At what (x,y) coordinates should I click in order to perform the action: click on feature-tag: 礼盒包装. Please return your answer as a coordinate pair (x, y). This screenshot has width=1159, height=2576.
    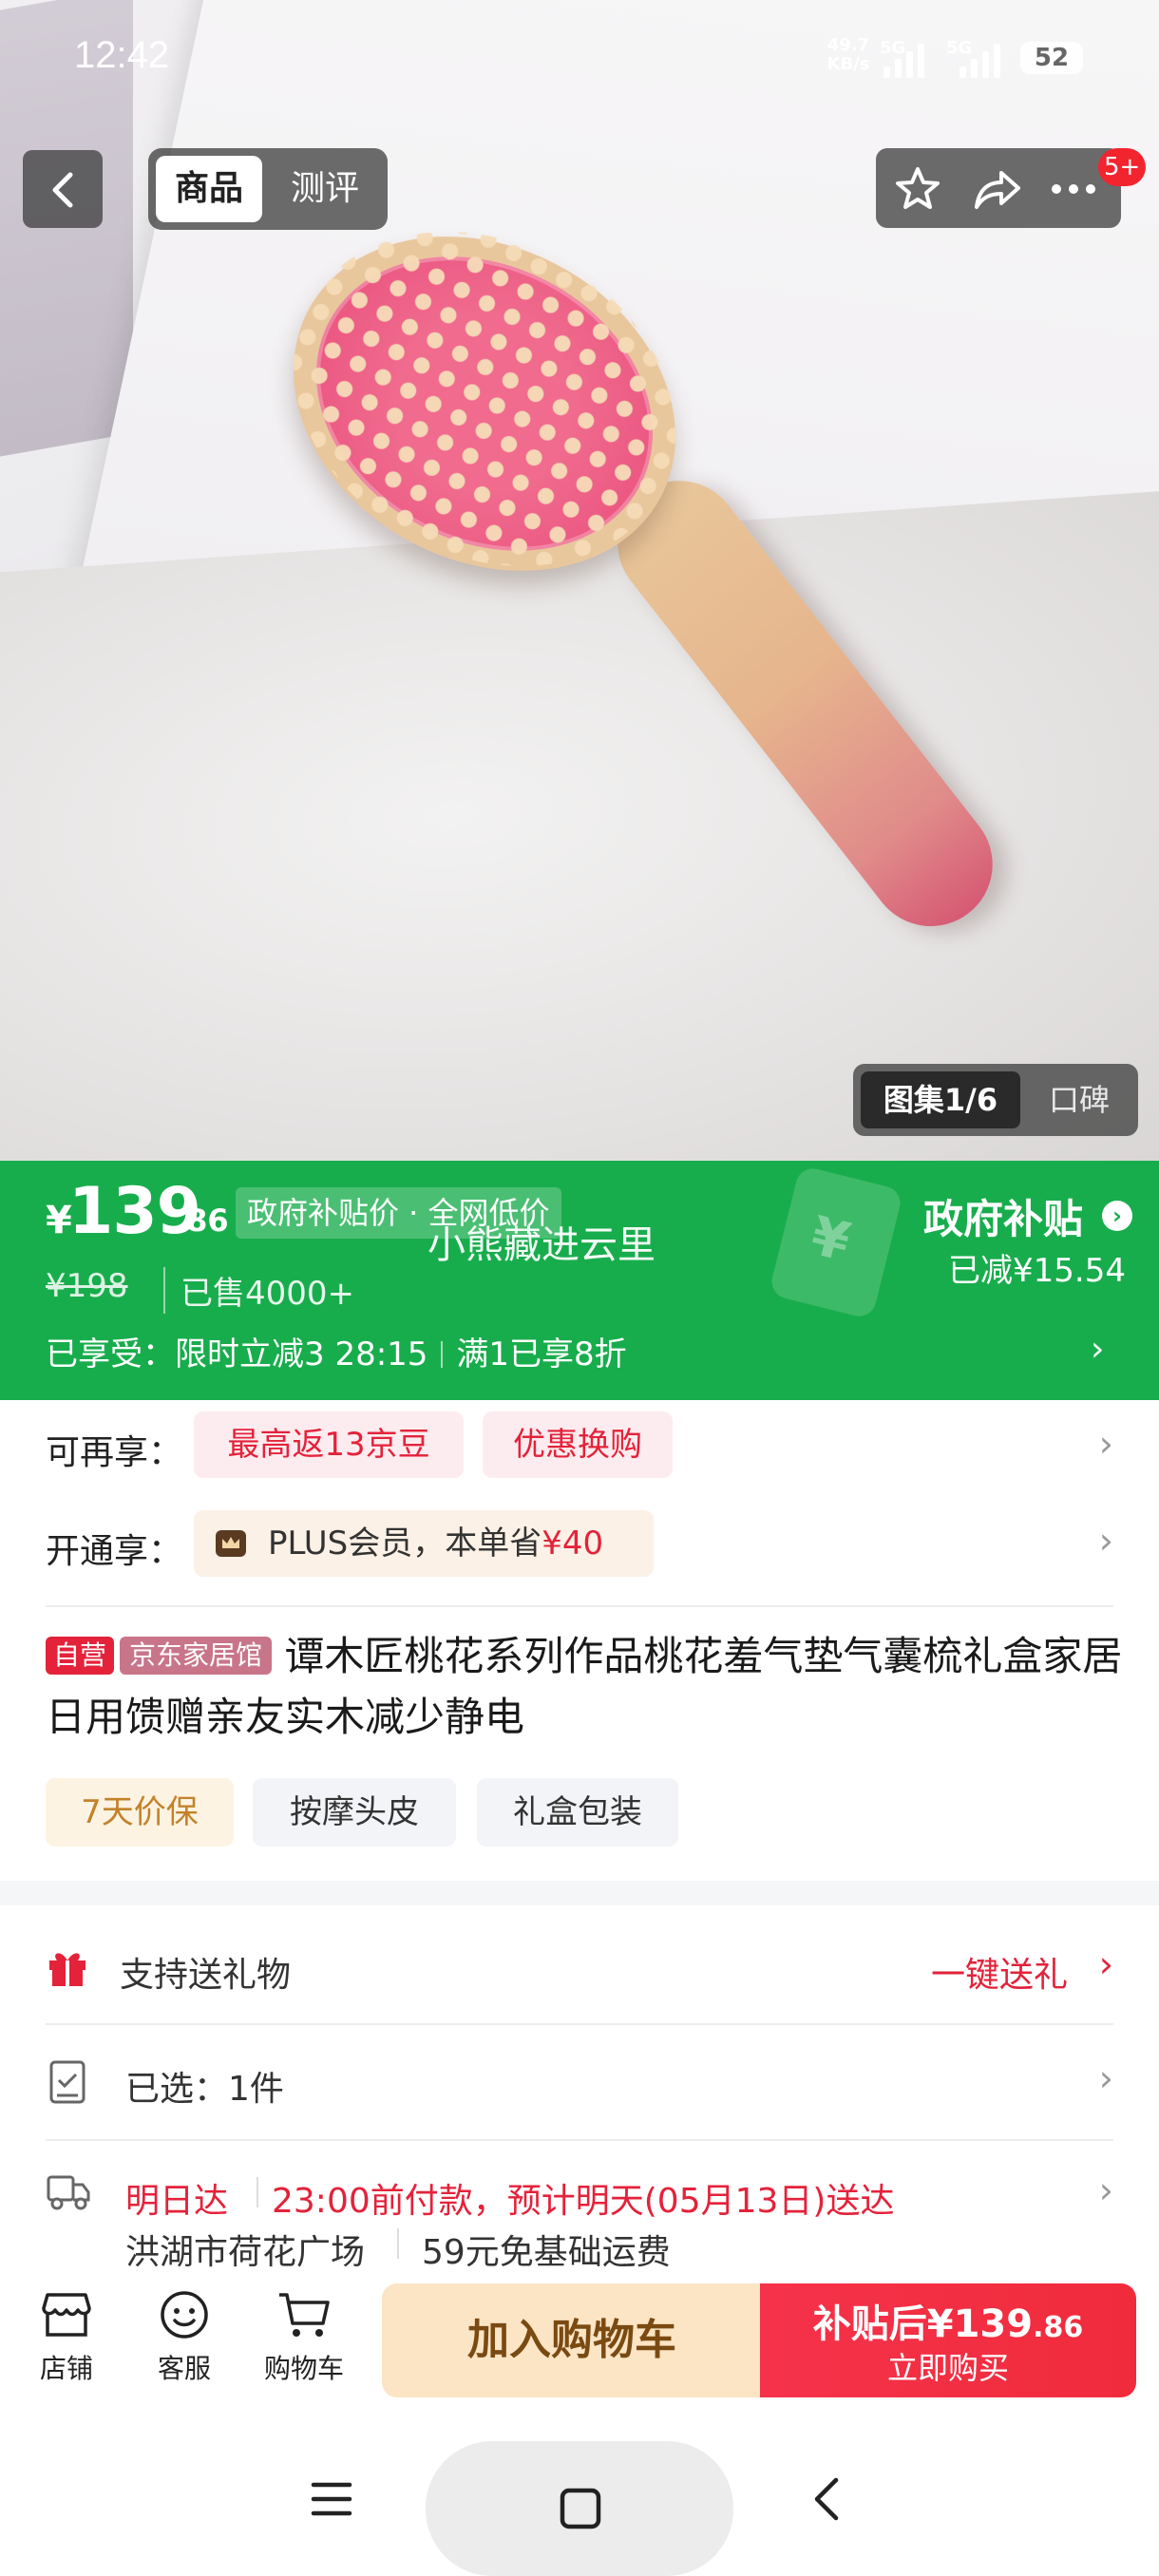
    Looking at the image, I should click on (577, 1812).